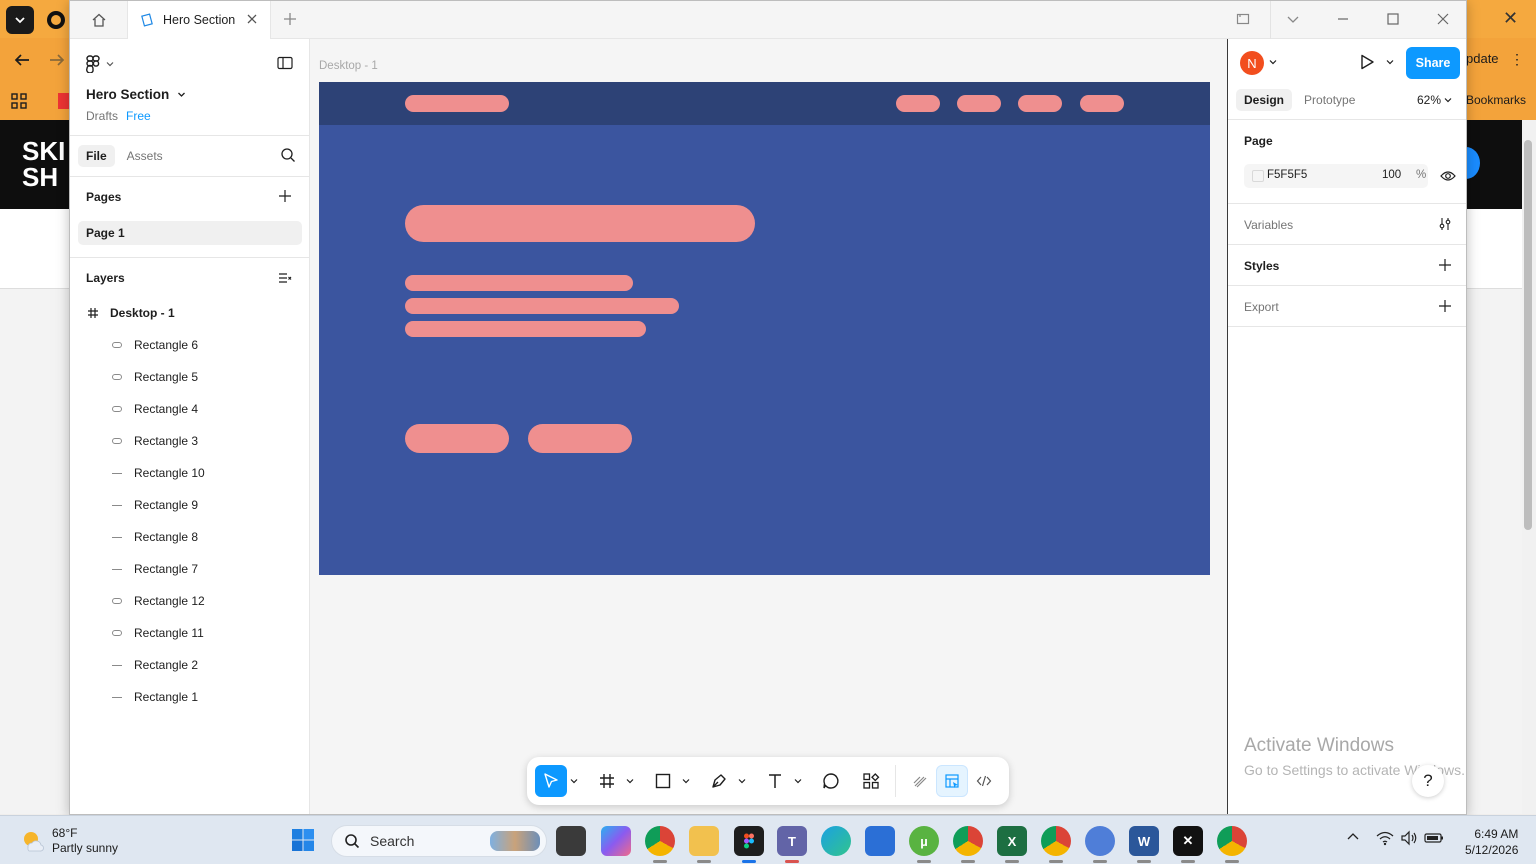 The width and height of the screenshot is (1536, 864). Describe the element at coordinates (775, 781) in the screenshot. I see `text-tool-button` at that location.